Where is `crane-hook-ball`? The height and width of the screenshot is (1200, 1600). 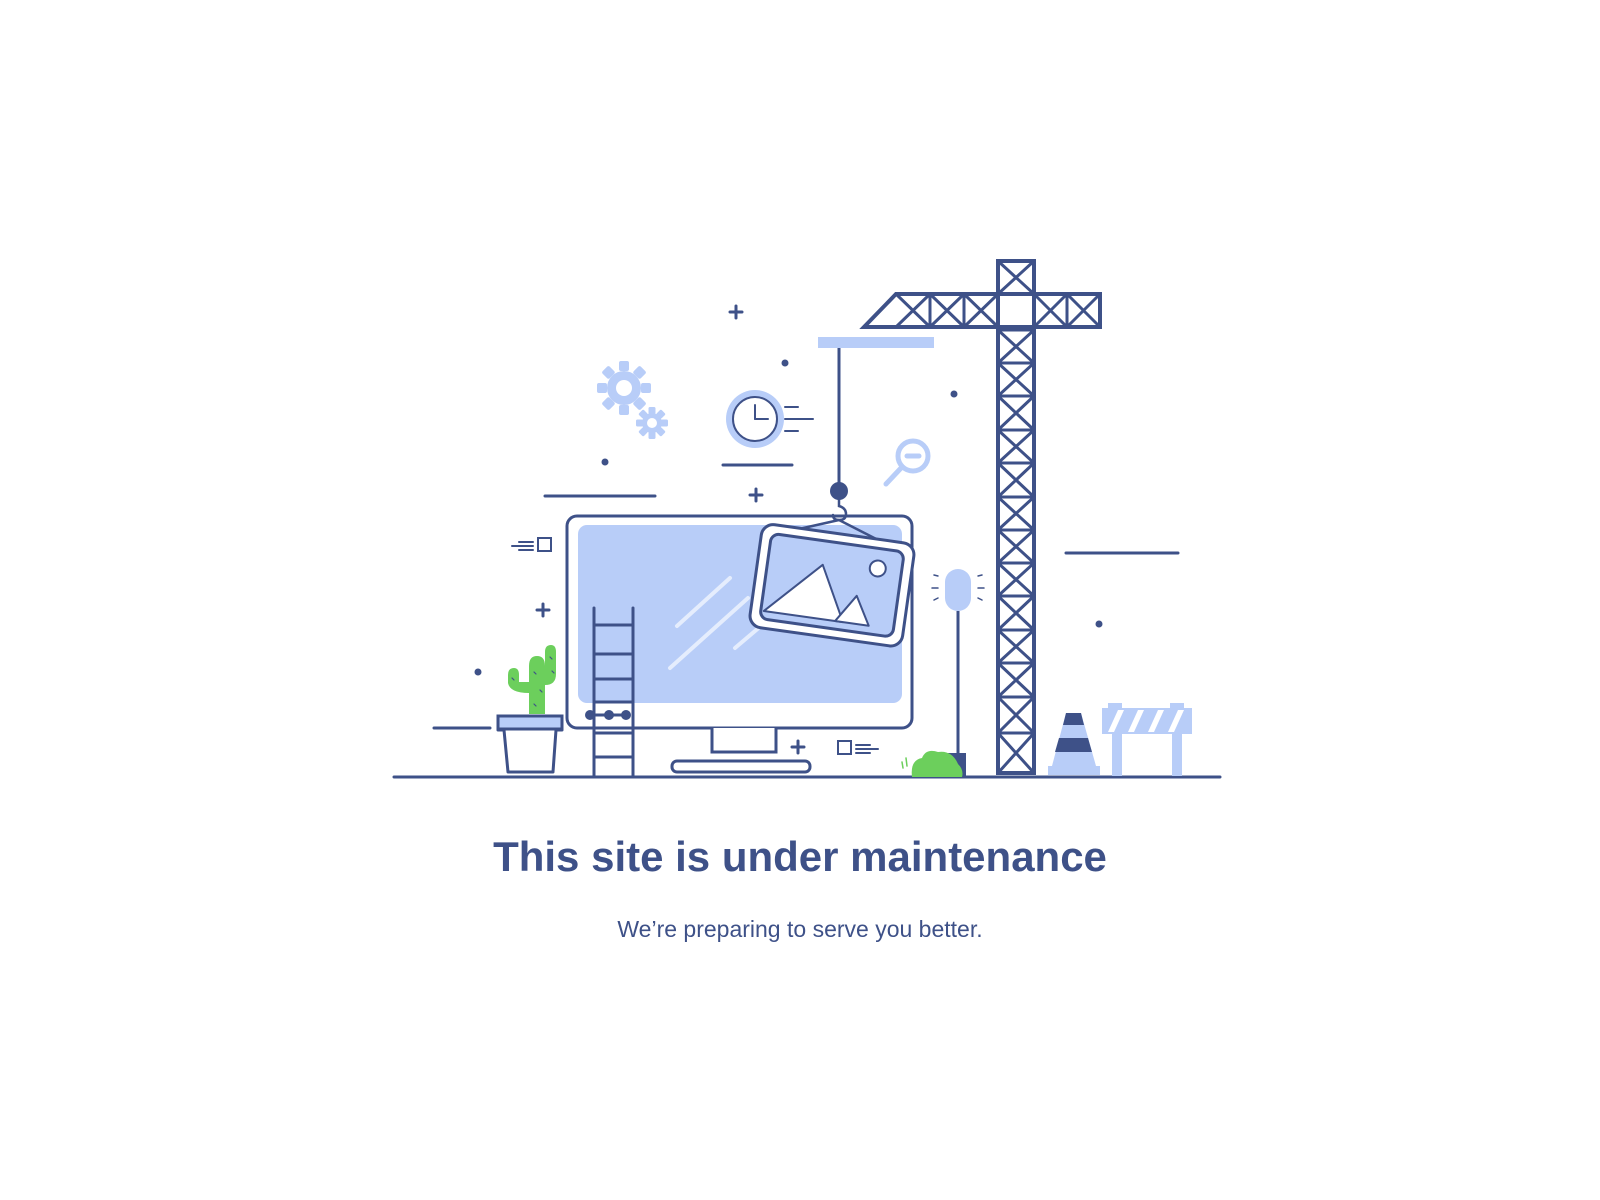 crane-hook-ball is located at coordinates (839, 491).